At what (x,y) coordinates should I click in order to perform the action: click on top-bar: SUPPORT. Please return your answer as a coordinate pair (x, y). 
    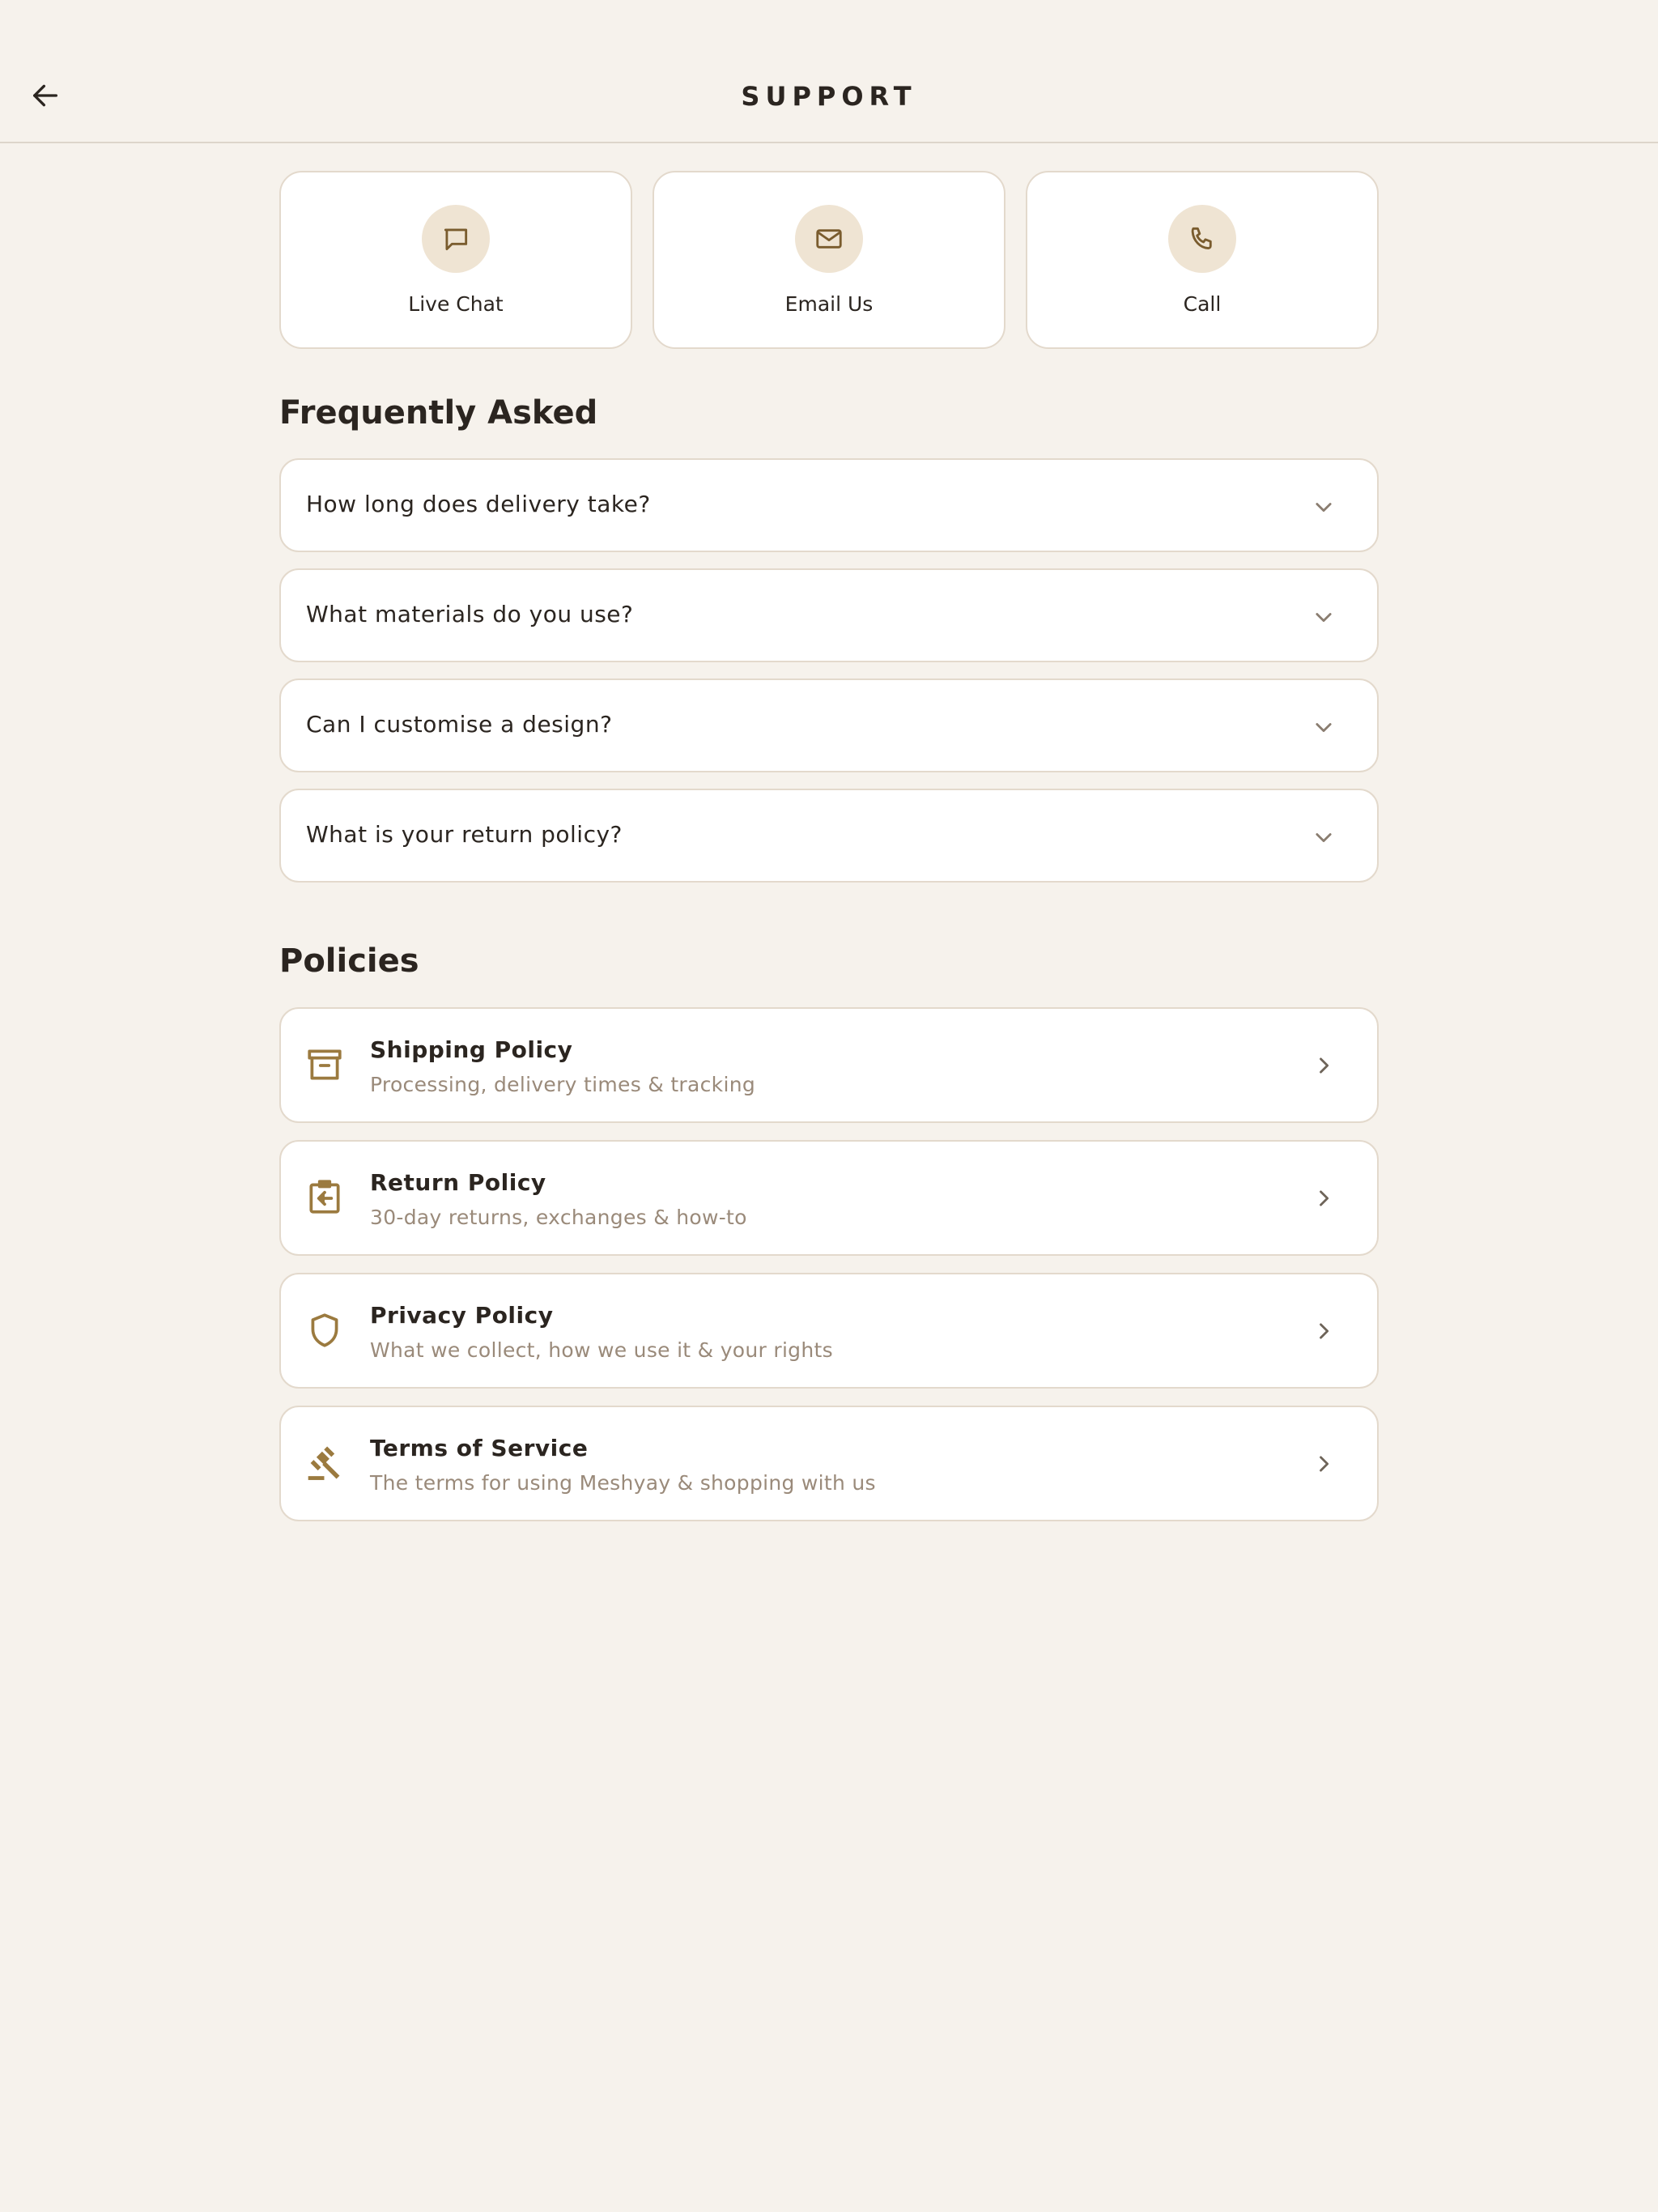
    Looking at the image, I should click on (829, 72).